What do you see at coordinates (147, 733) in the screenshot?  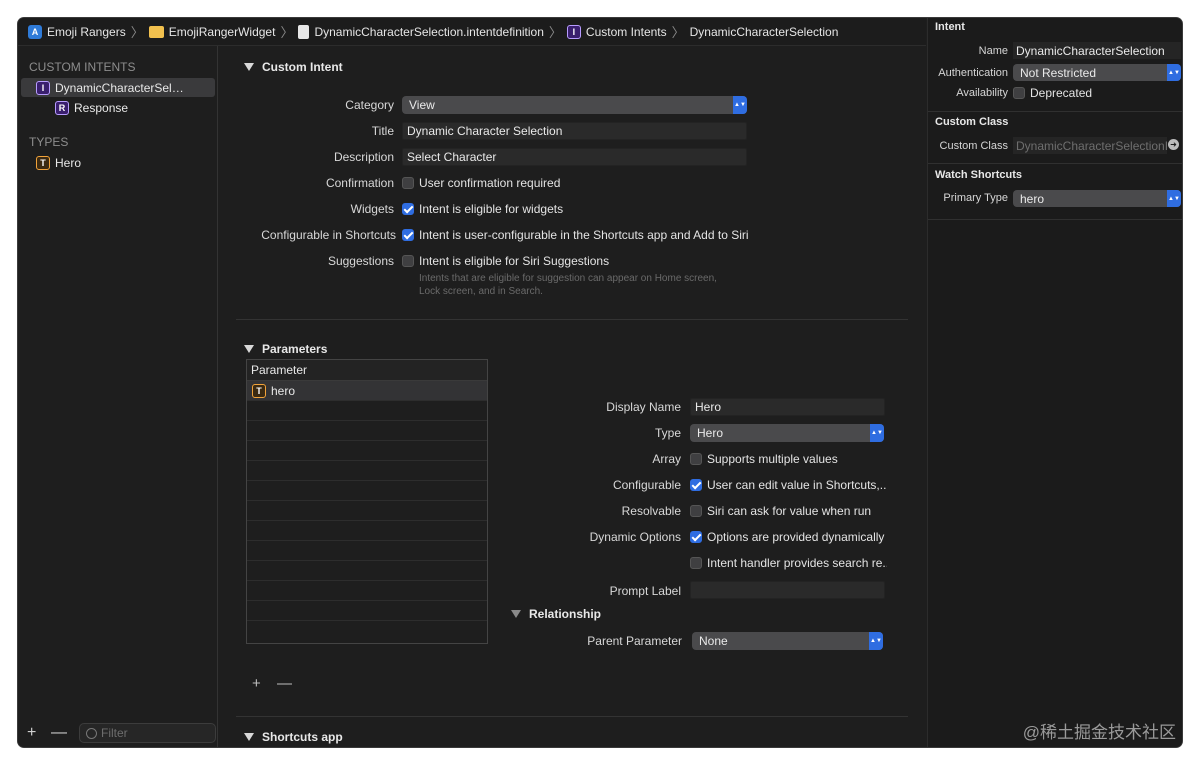 I see `filter-field: Filter` at bounding box center [147, 733].